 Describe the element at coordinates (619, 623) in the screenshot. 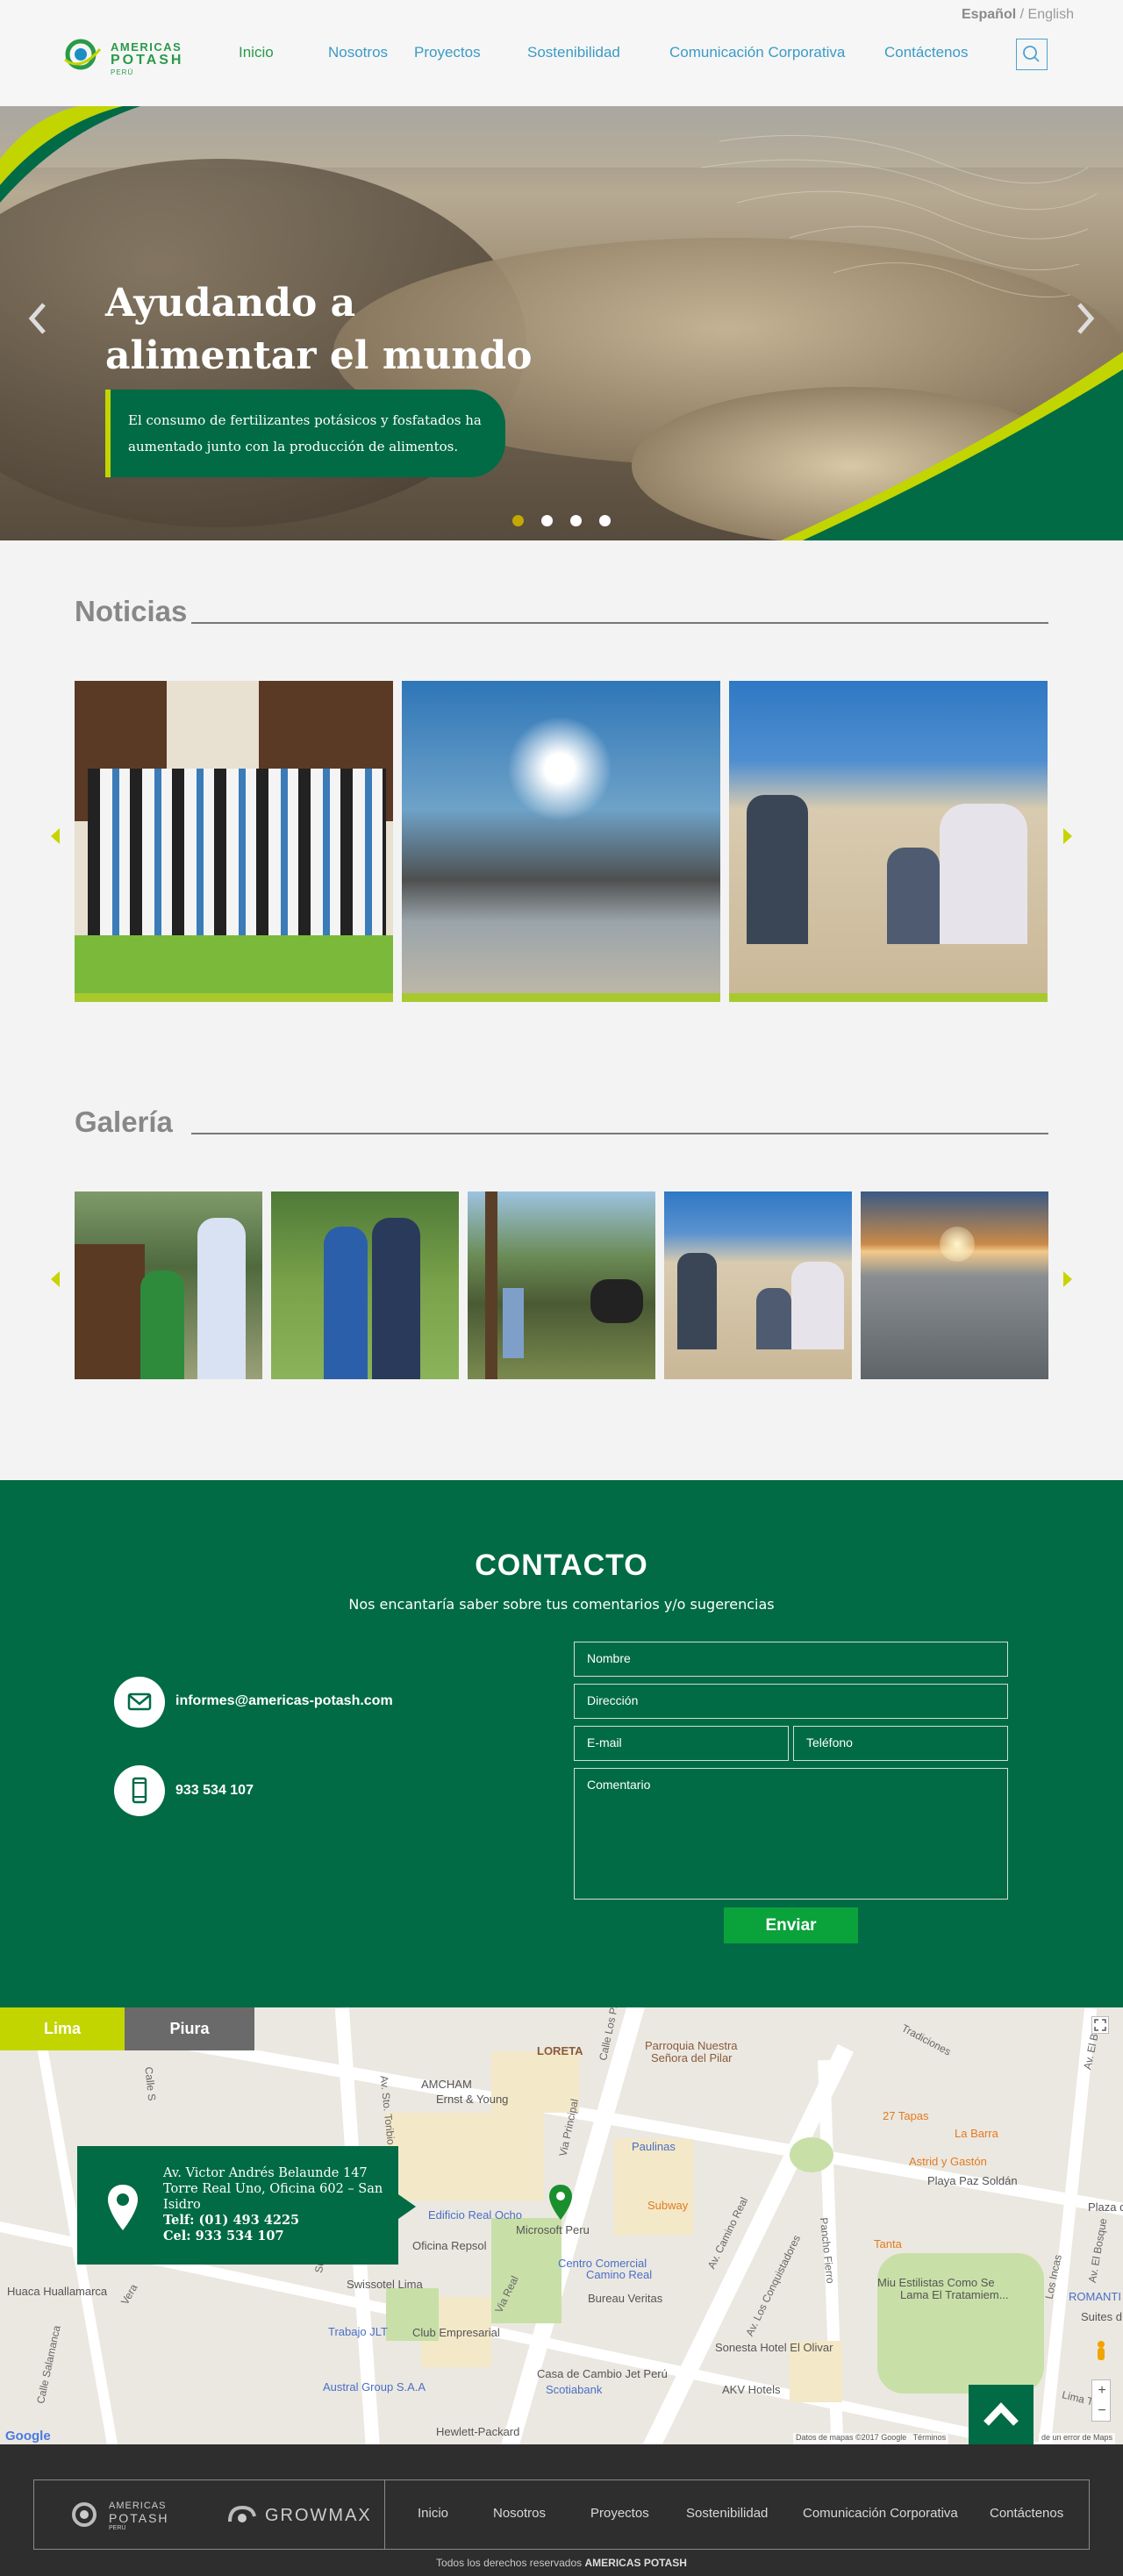

I see `news-divider` at that location.